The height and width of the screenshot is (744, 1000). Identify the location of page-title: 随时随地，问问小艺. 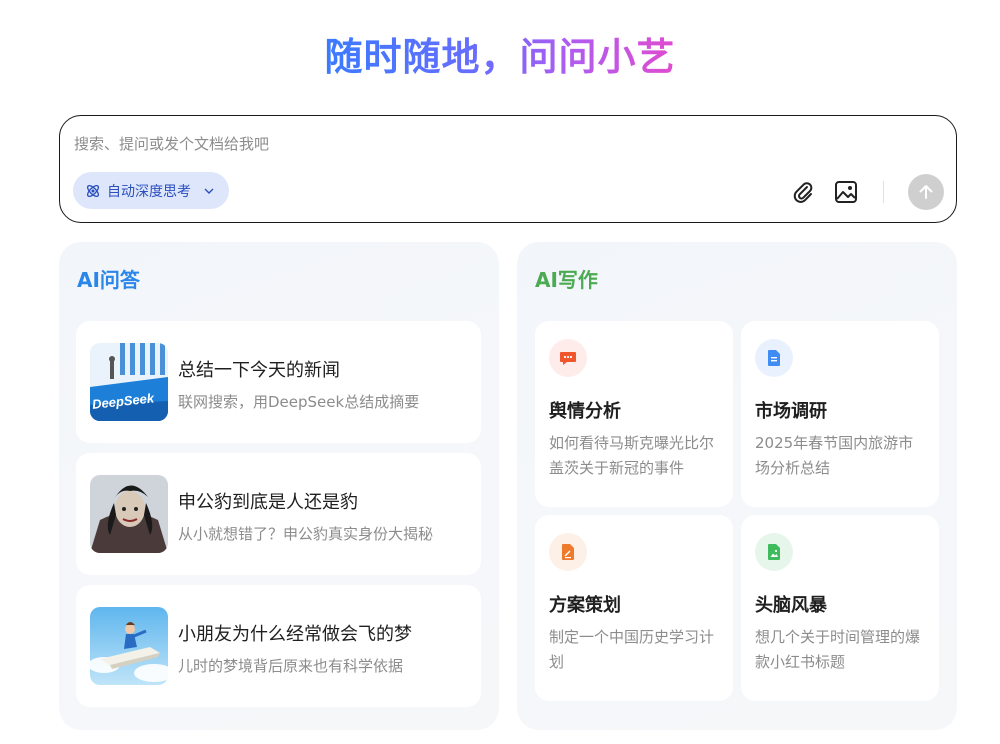
(500, 53).